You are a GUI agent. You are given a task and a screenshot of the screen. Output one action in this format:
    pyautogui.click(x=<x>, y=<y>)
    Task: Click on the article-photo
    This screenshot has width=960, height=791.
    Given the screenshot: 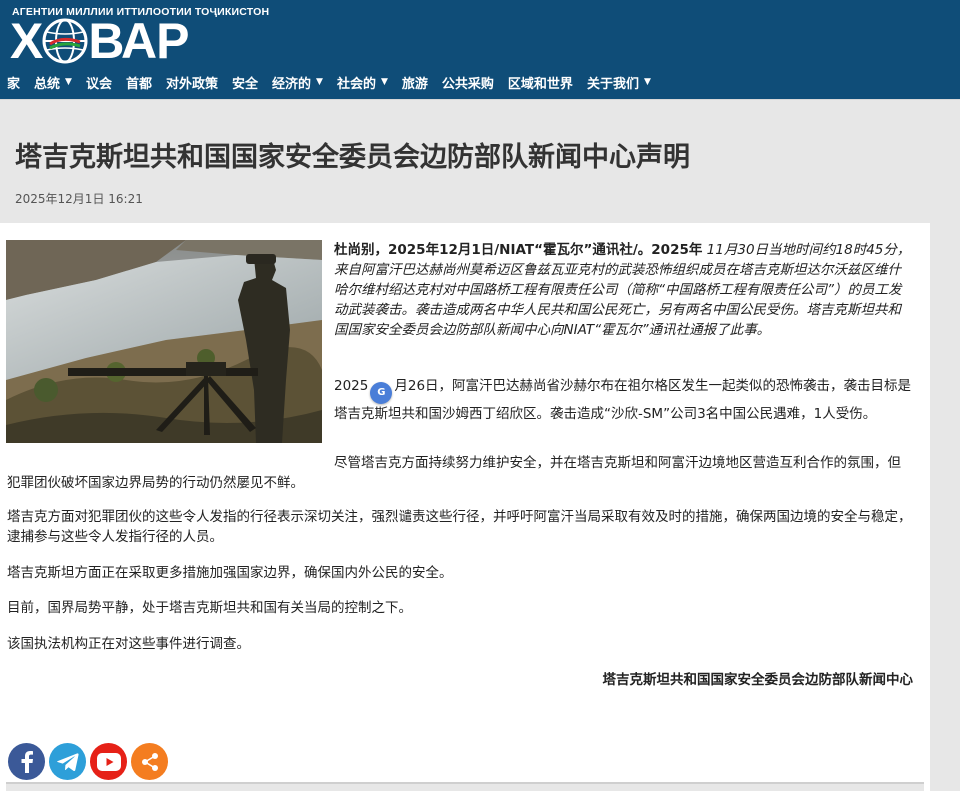 What is the action you would take?
    pyautogui.click(x=164, y=341)
    